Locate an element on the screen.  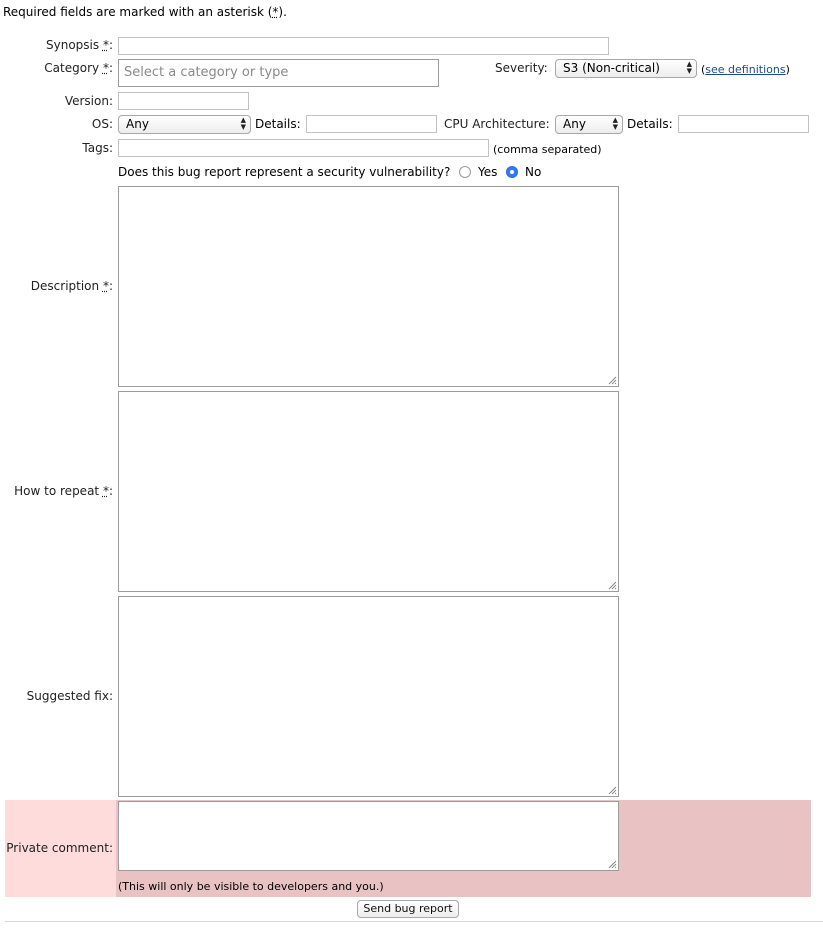
how-to-repeat-textarea is located at coordinates (368, 491).